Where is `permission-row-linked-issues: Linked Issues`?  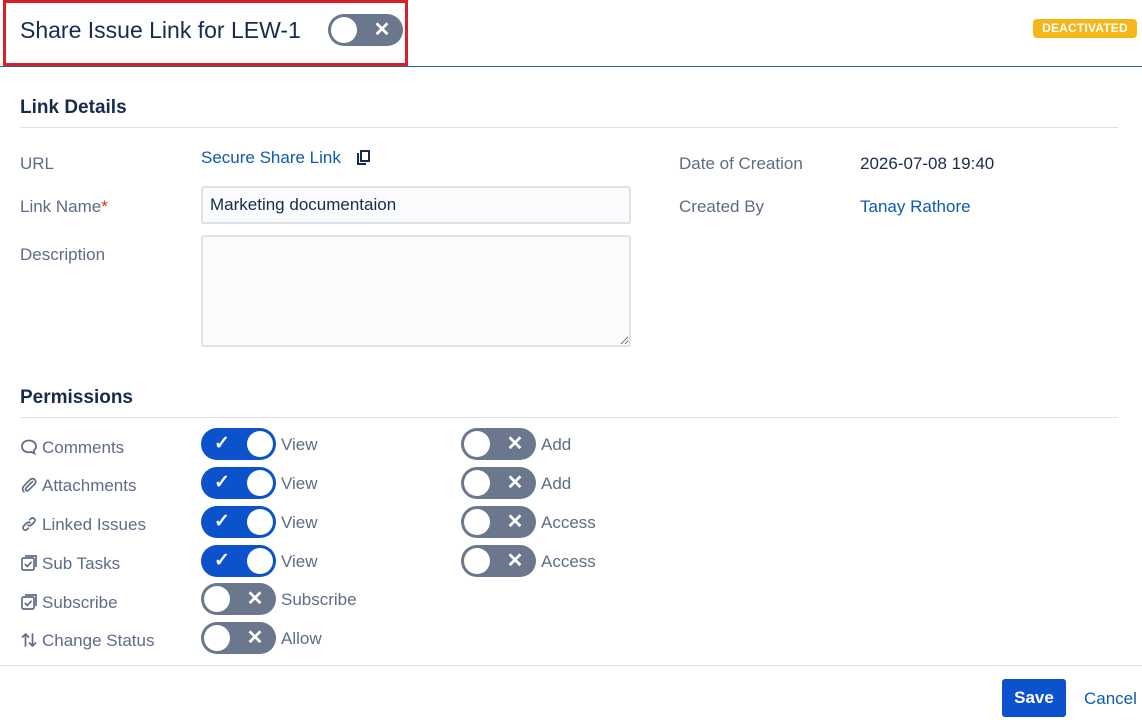
permission-row-linked-issues: Linked Issues is located at coordinates (83, 525).